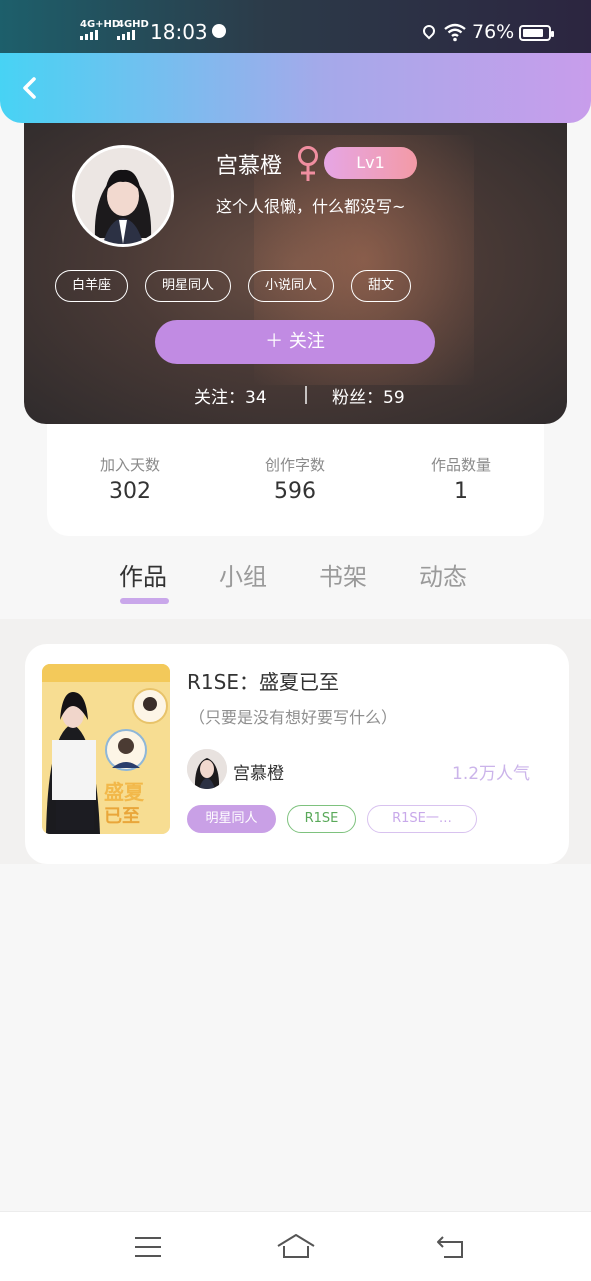  I want to click on battery-icon, so click(536, 33).